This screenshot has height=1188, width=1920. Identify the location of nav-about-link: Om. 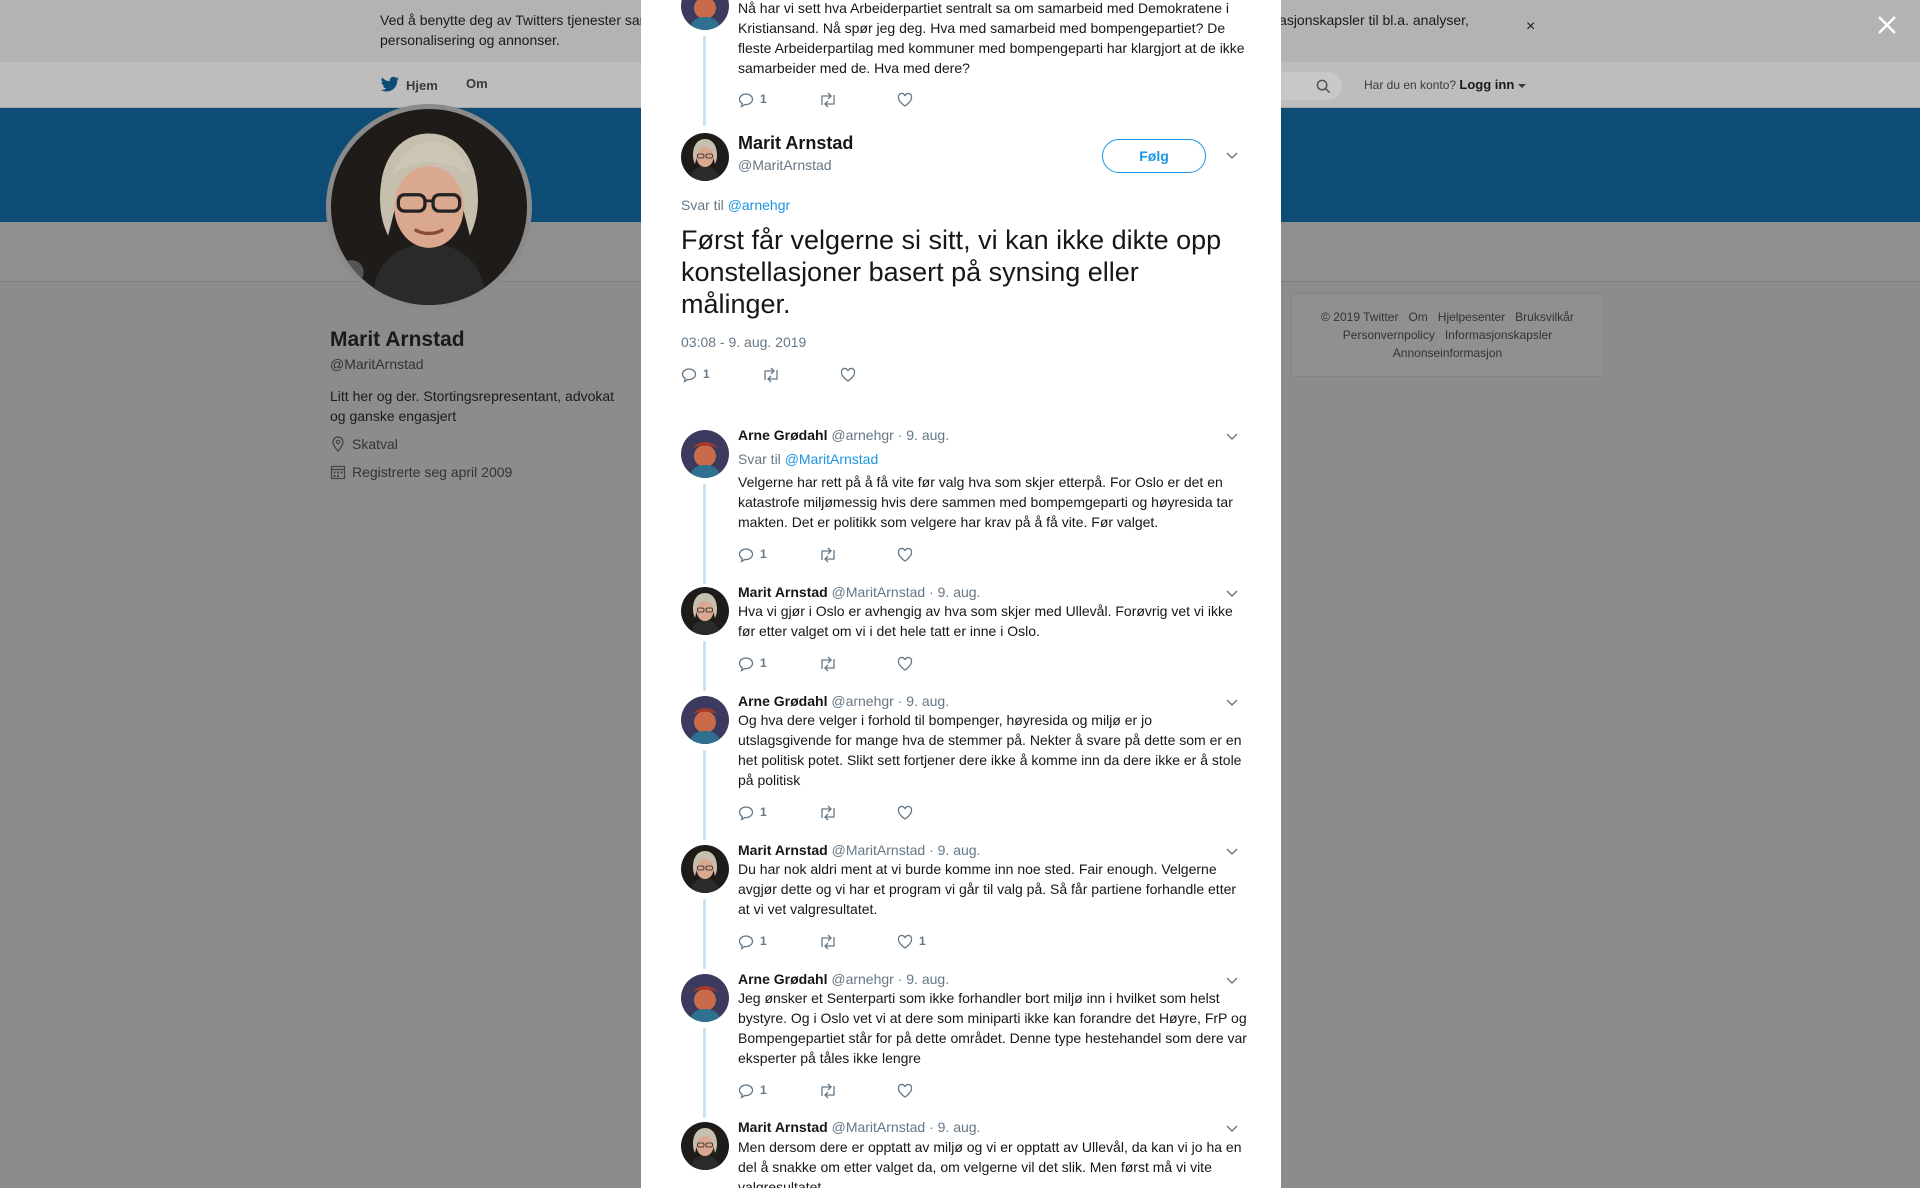
(477, 83).